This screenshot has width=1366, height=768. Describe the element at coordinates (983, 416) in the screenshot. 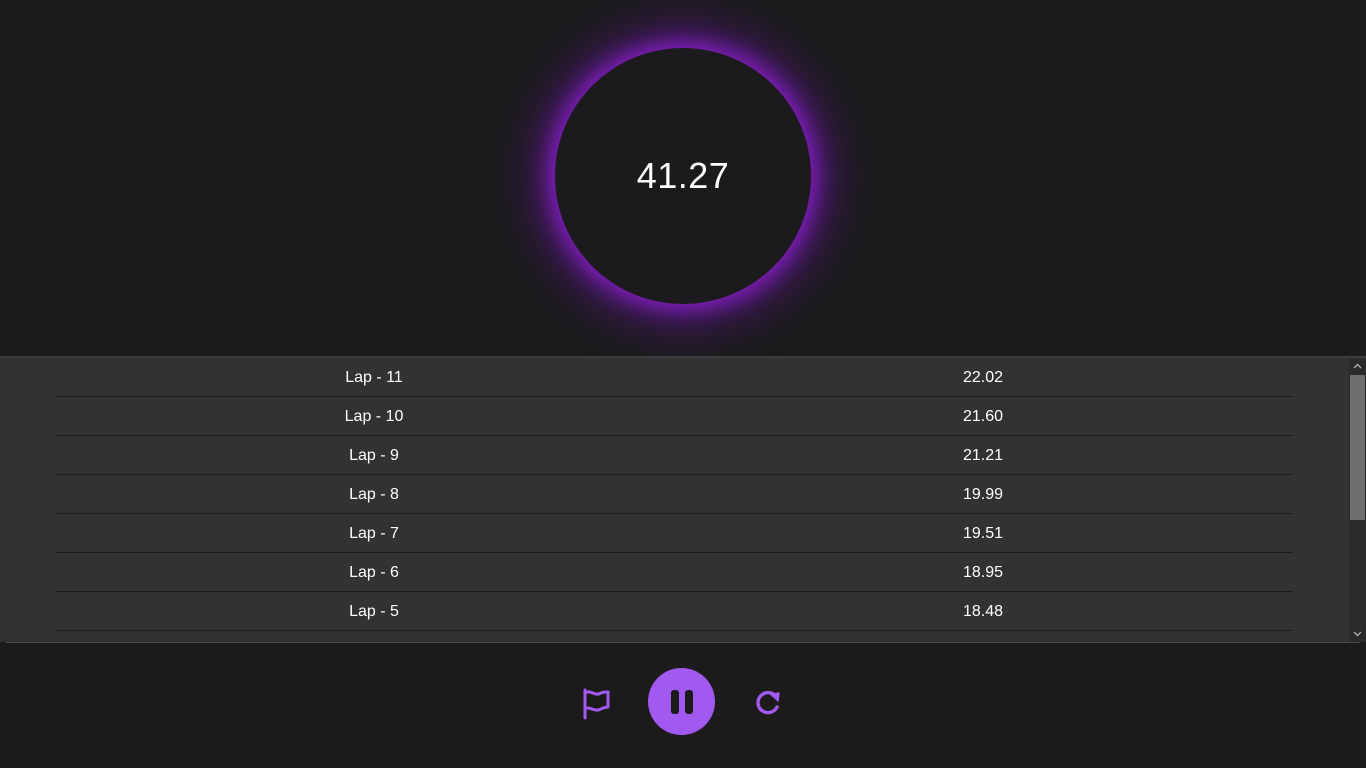

I see `lap-time: 21.60` at that location.